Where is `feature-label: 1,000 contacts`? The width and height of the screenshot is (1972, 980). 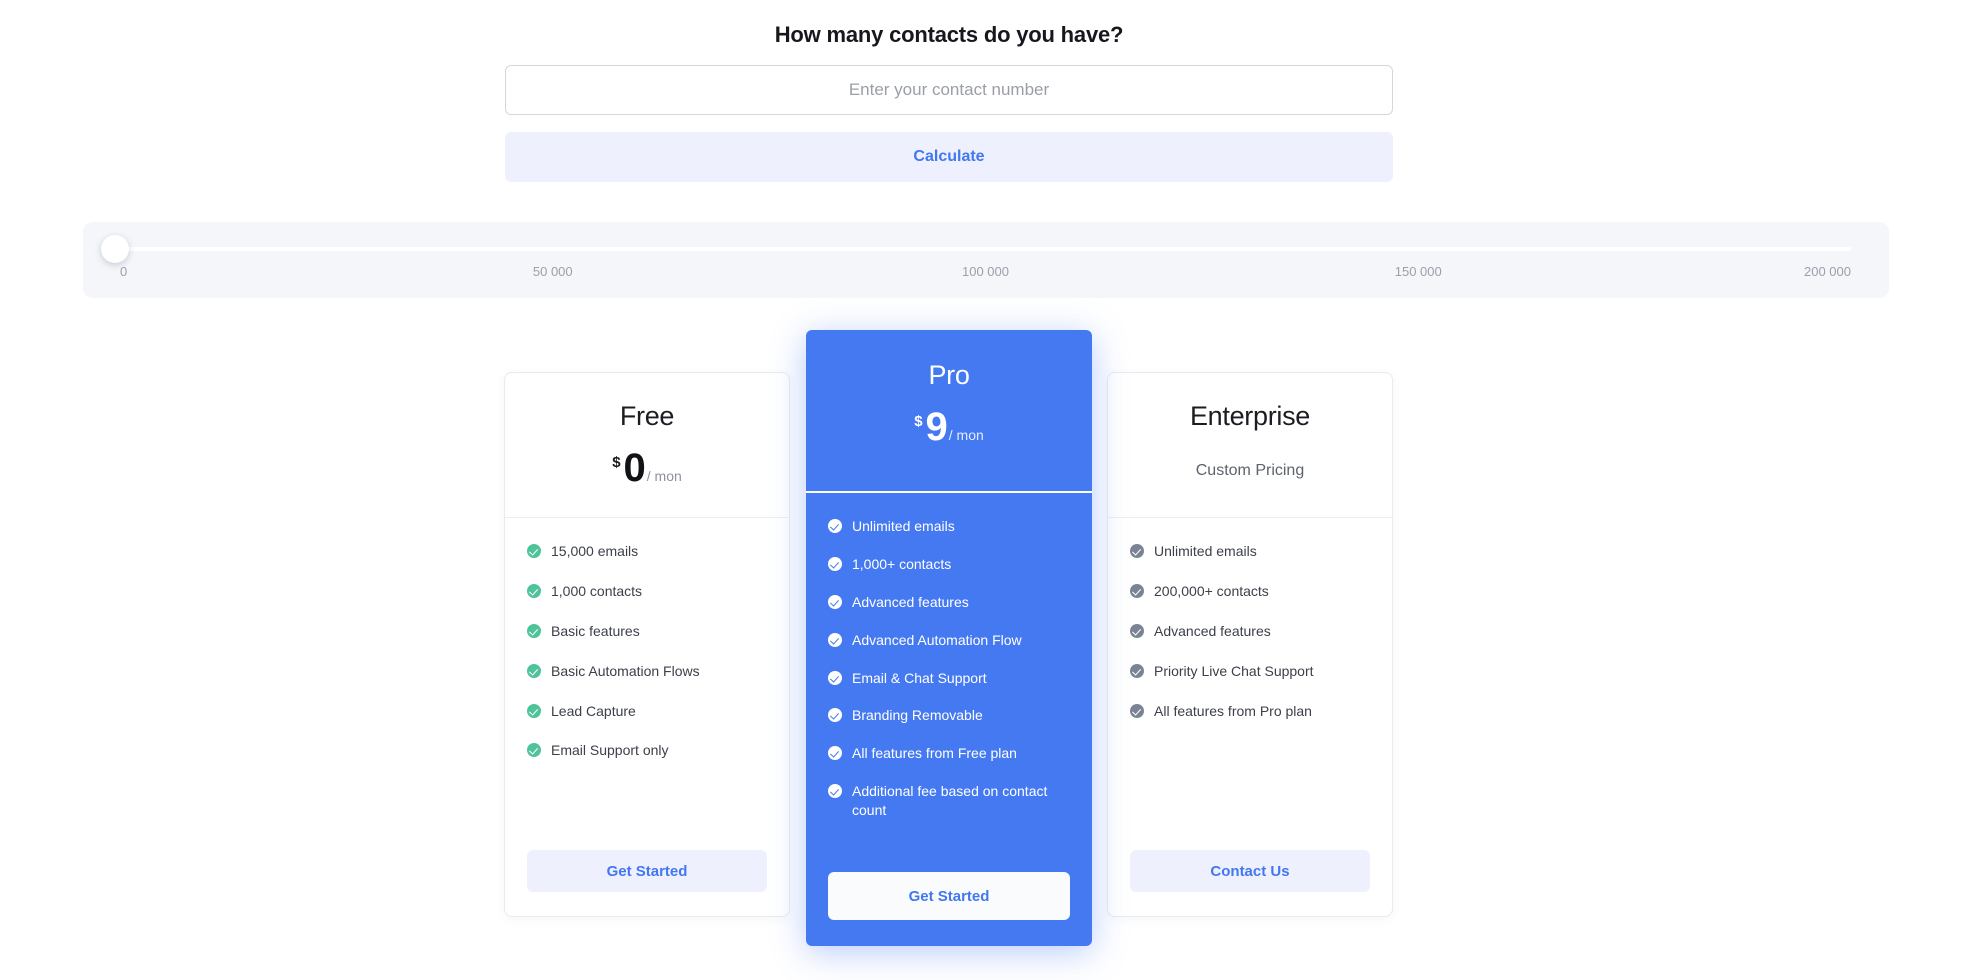
feature-label: 1,000 contacts is located at coordinates (597, 590).